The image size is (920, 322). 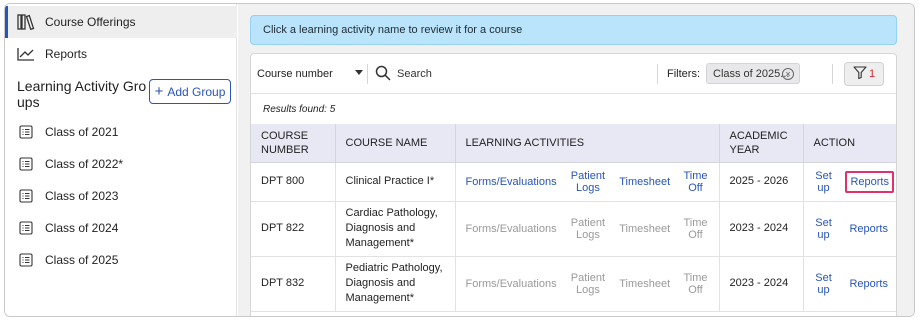 What do you see at coordinates (121, 260) in the screenshot?
I see `sidebar-group-class-of-2025: Class of 2025` at bounding box center [121, 260].